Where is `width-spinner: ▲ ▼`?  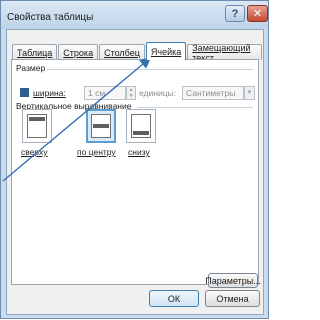
width-spinner: ▲ ▼ is located at coordinates (131, 93).